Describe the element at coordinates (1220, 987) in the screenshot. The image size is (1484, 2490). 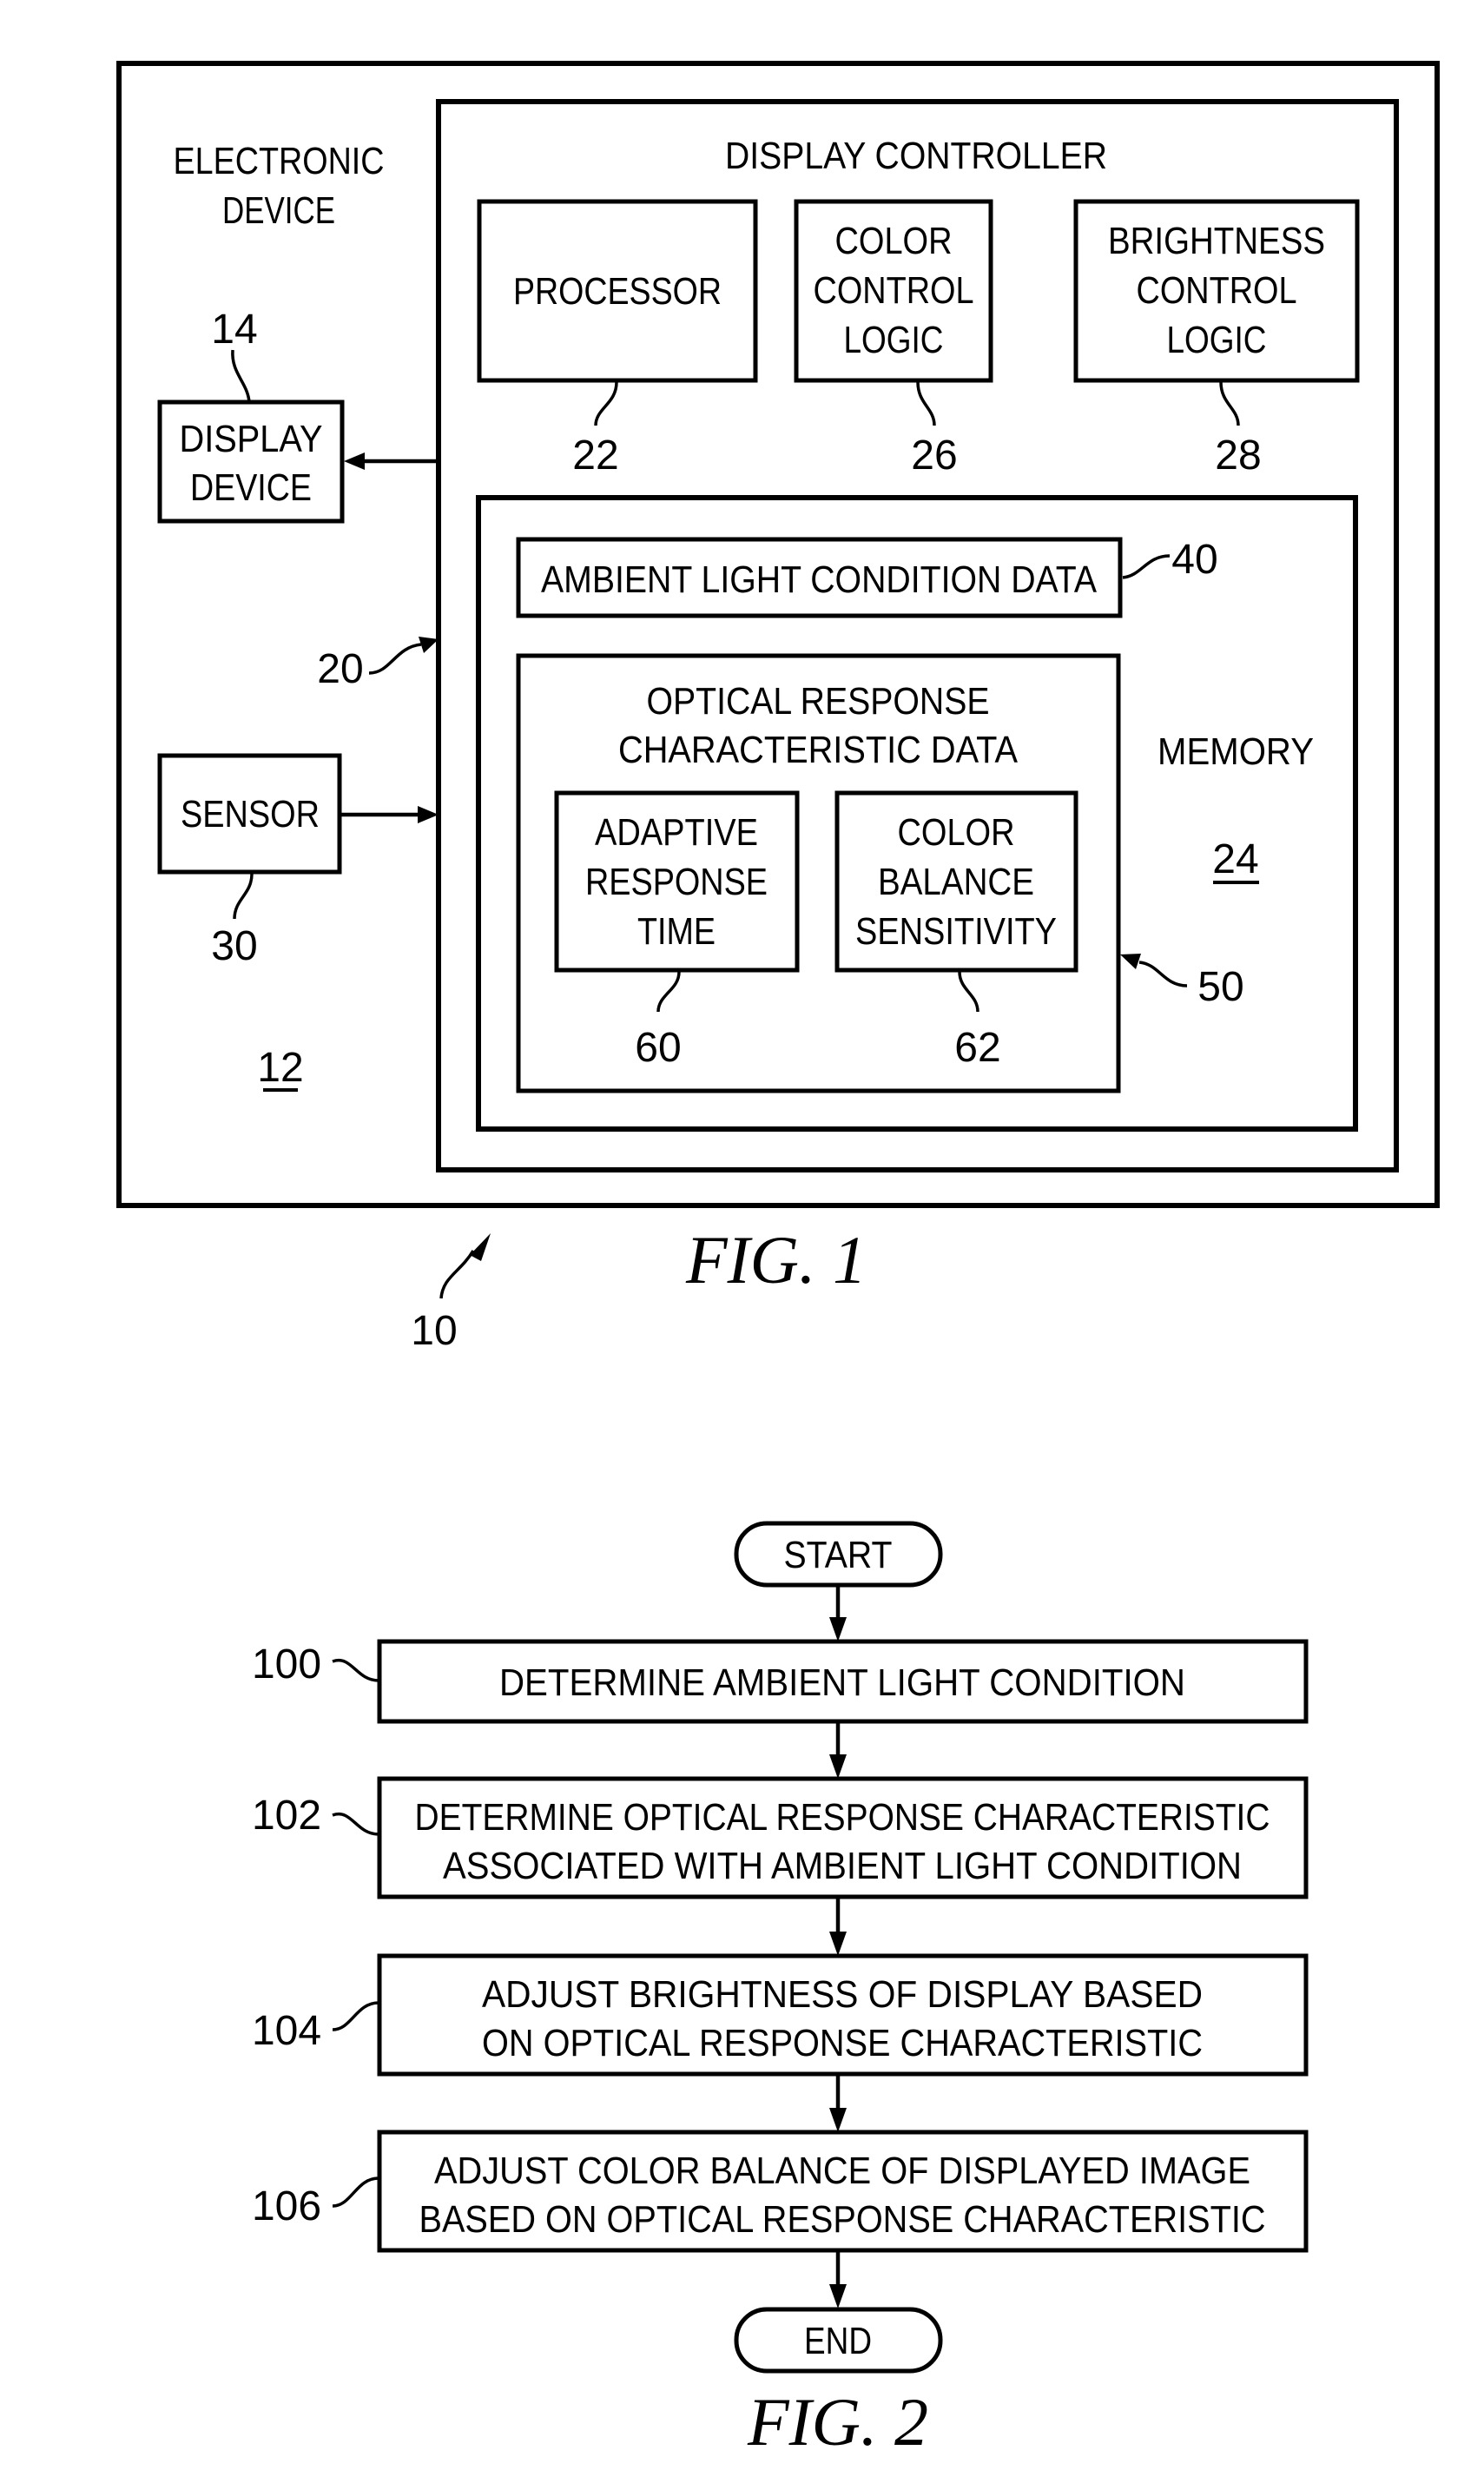
I see `optical-response-characteristic-data-ref: 50` at that location.